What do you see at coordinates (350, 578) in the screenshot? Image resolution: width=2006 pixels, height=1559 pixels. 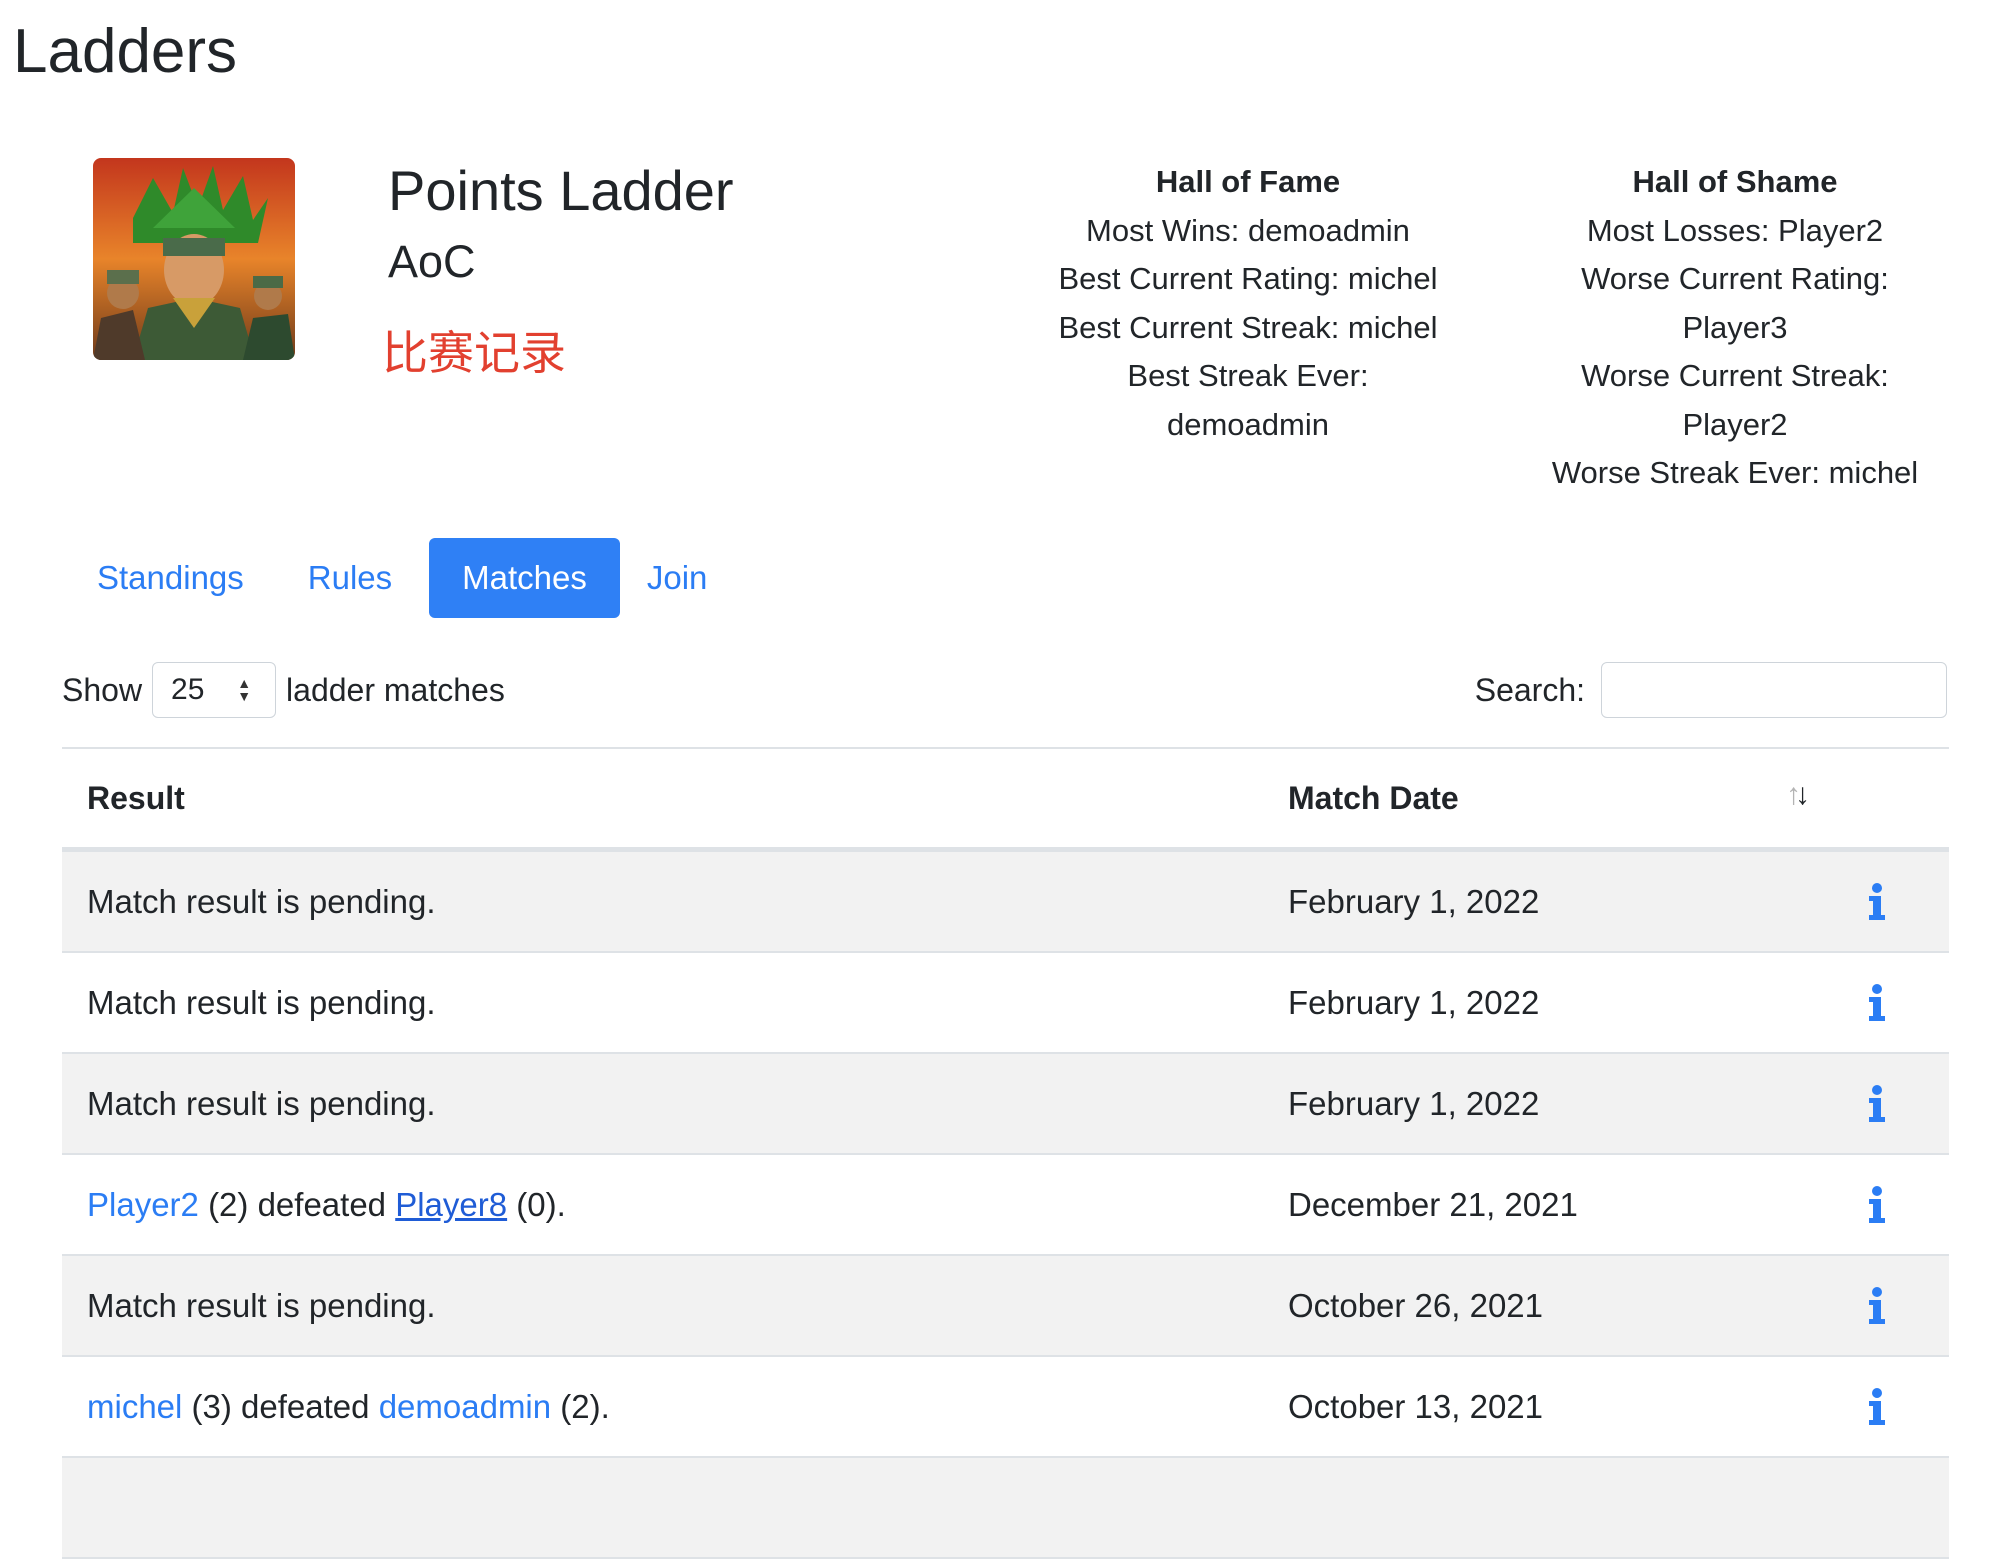 I see `tab-rules: Rules` at bounding box center [350, 578].